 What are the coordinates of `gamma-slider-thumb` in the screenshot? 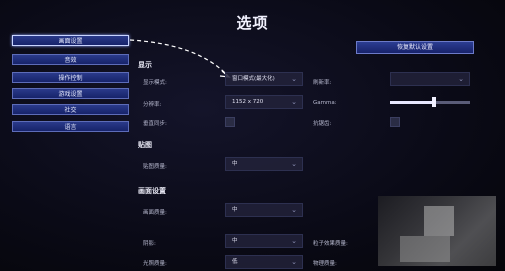 It's located at (434, 102).